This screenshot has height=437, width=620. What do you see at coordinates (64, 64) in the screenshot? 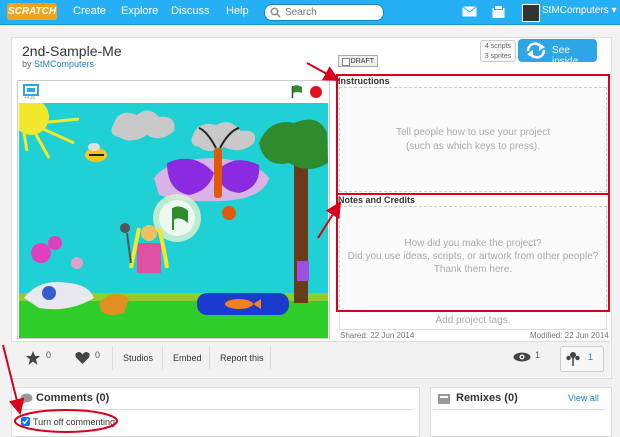
I see `author-link: StMComputers` at bounding box center [64, 64].